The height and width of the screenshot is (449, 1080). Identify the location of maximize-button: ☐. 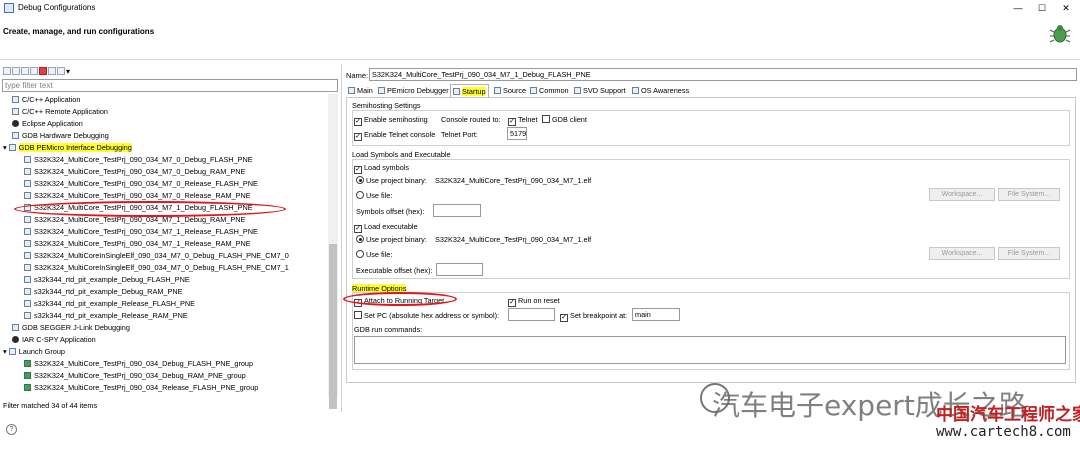
(1042, 8).